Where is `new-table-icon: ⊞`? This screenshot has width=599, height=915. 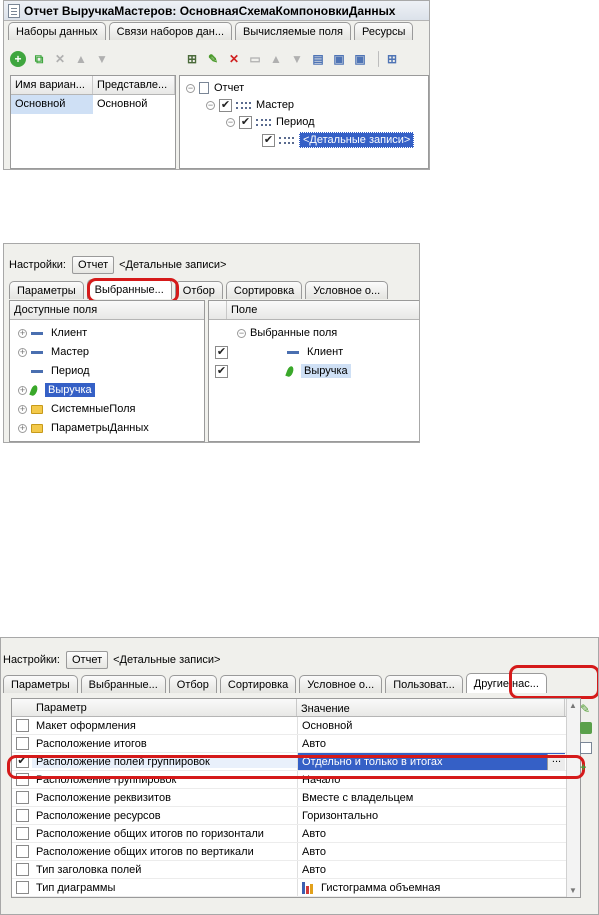
new-table-icon: ⊞ is located at coordinates (392, 59).